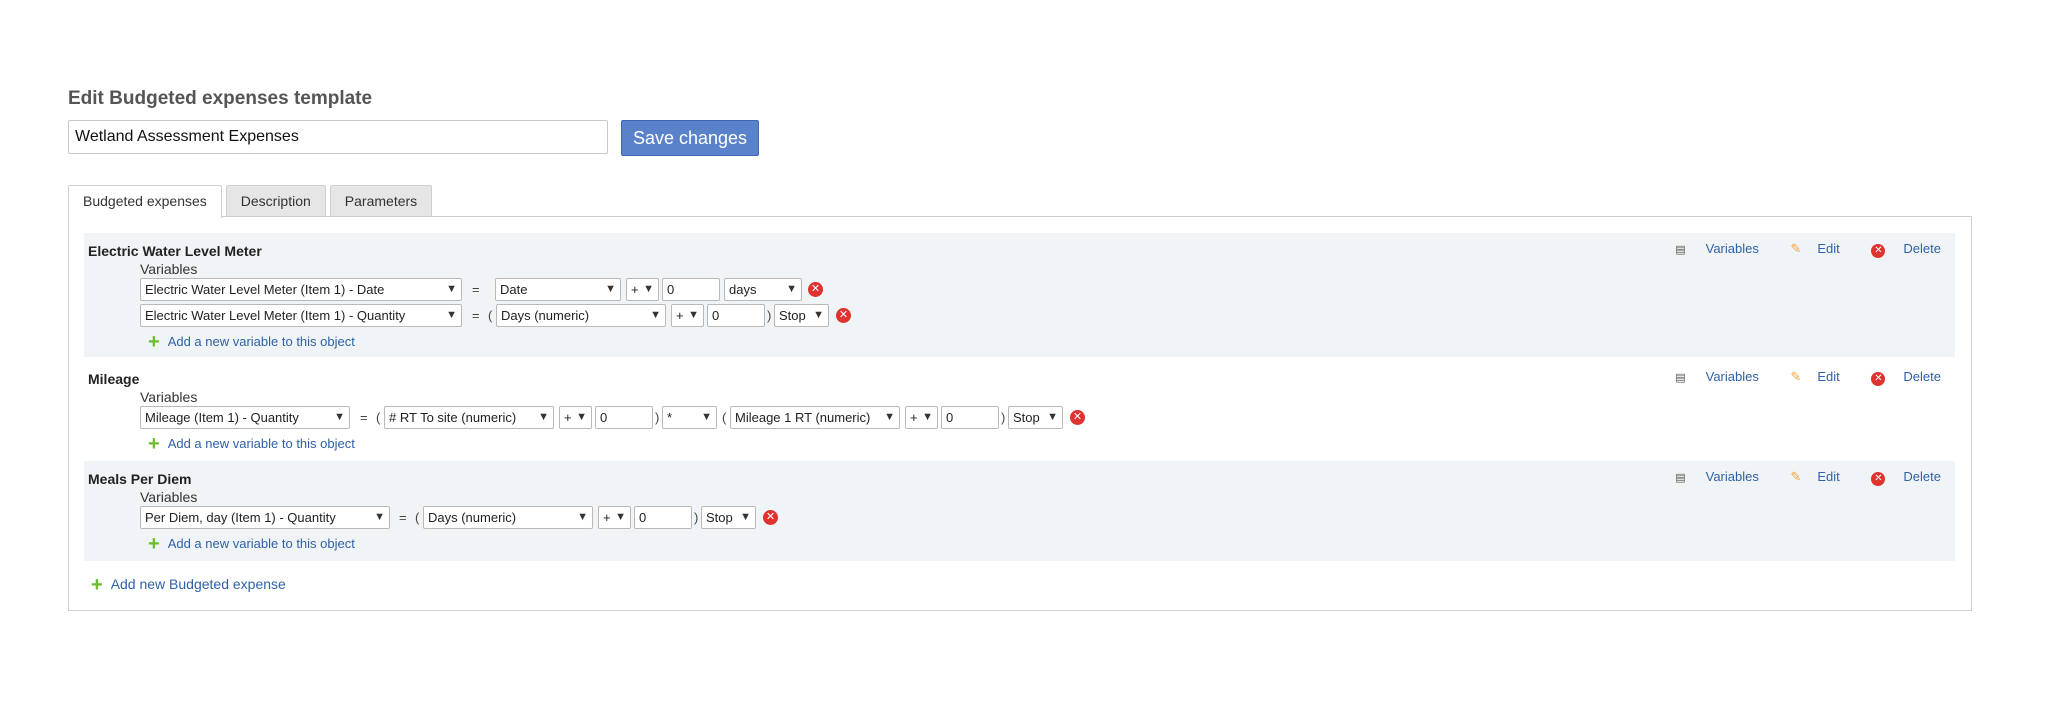 Image resolution: width=2052 pixels, height=712 pixels. Describe the element at coordinates (145, 201) in the screenshot. I see `tab-budgeted-expenses: Budgeted expenses` at that location.